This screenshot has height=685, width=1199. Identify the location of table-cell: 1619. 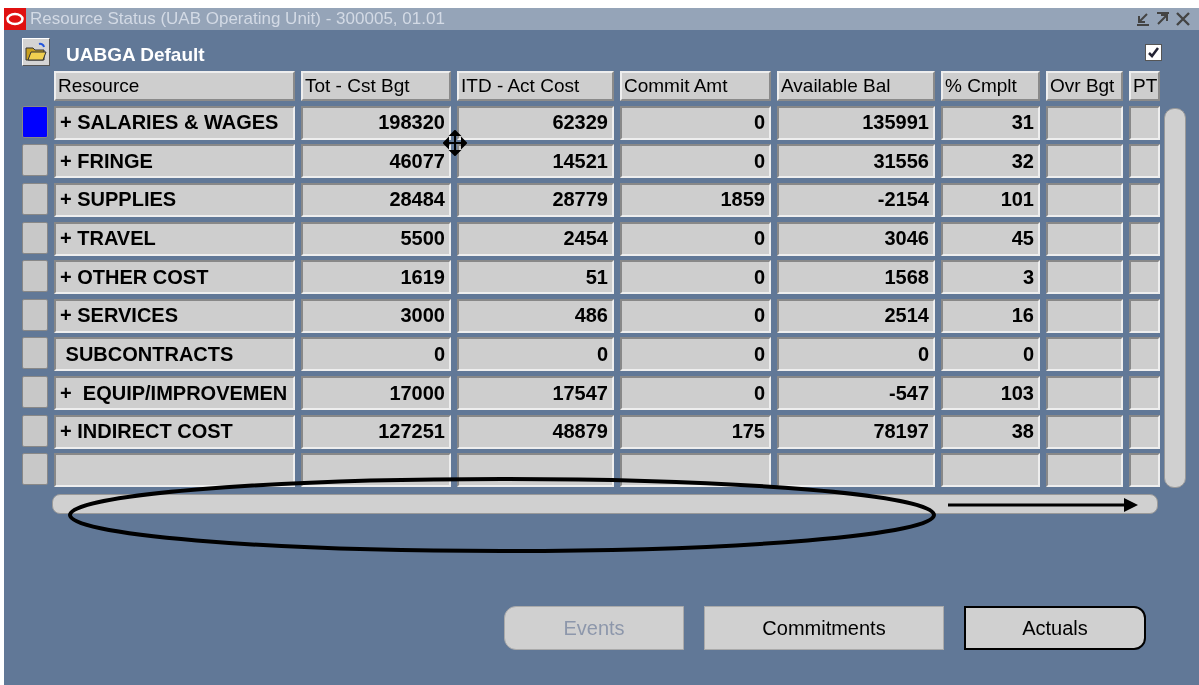
(376, 277).